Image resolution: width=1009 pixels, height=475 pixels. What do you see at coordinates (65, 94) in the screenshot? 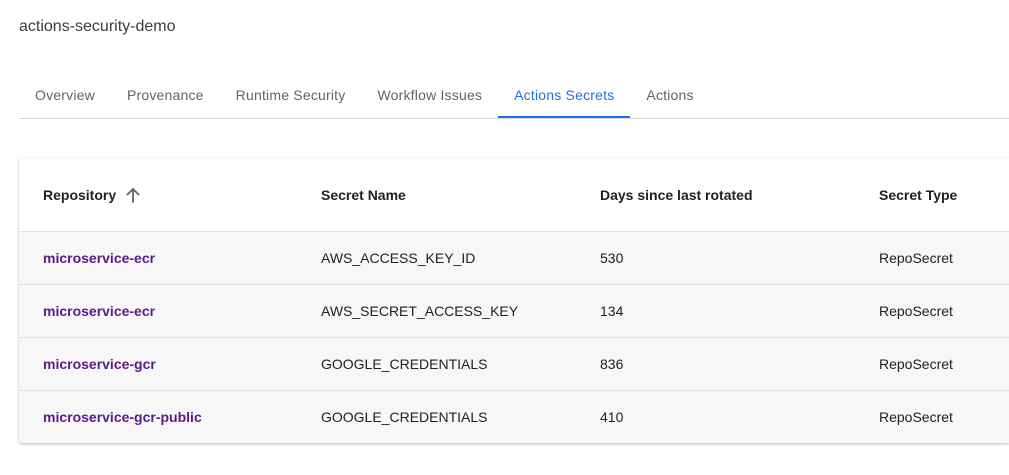
I see `tab-overview: Overview` at bounding box center [65, 94].